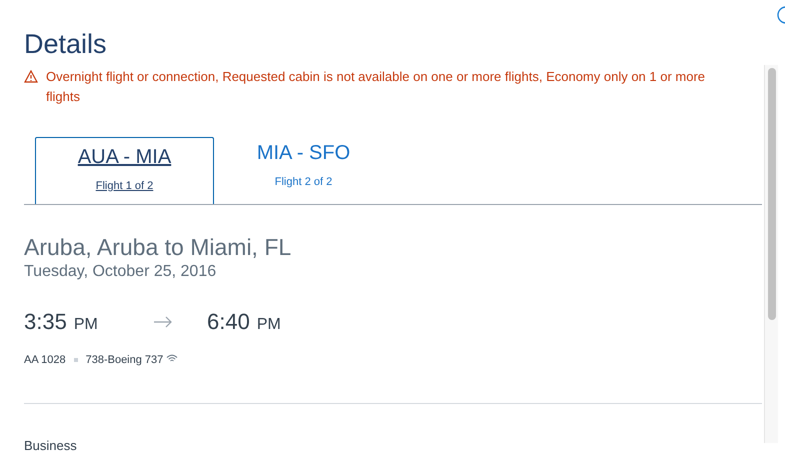 The image size is (785, 472). I want to click on flight-tab: MIA - SFO Flight 2 of 2, so click(303, 170).